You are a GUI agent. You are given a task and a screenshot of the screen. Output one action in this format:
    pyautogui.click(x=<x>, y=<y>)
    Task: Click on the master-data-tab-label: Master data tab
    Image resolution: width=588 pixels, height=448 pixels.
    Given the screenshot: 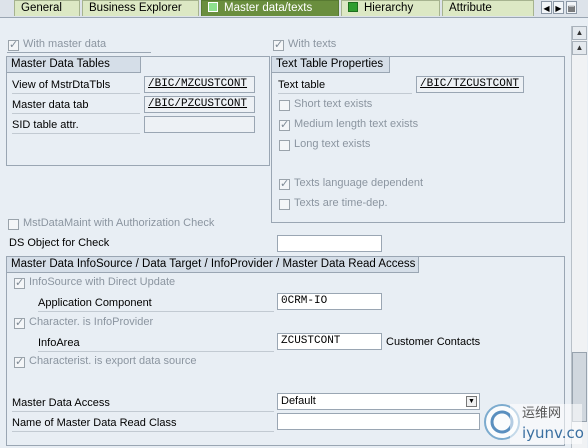 What is the action you would take?
    pyautogui.click(x=76, y=105)
    